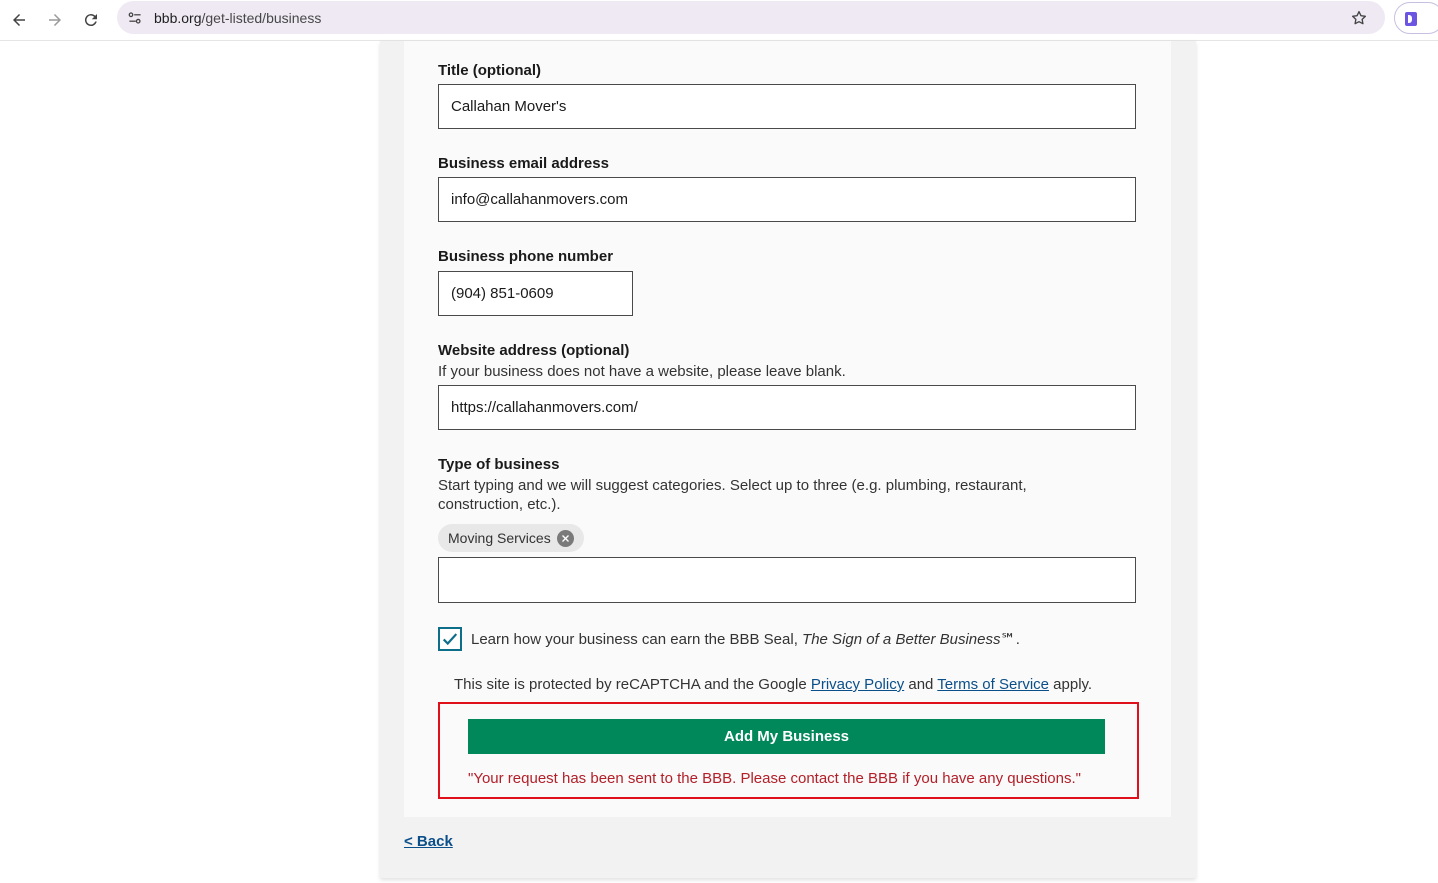 This screenshot has width=1438, height=883. Describe the element at coordinates (786, 736) in the screenshot. I see `add-my-business-button: Add My Business` at that location.